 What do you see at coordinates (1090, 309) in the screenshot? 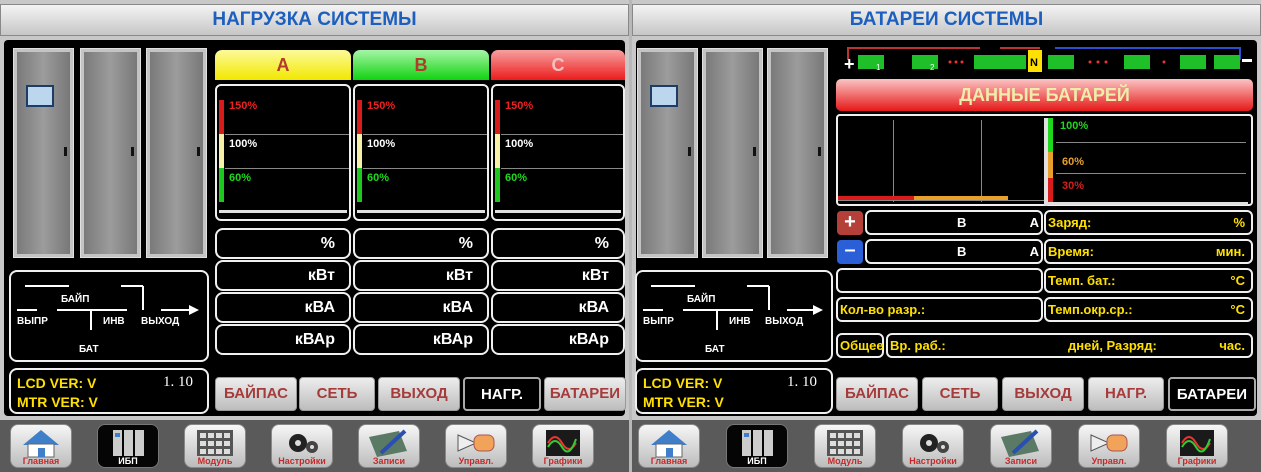
I see `ambient-temp-label: Темп.окр.ср.:` at bounding box center [1090, 309].